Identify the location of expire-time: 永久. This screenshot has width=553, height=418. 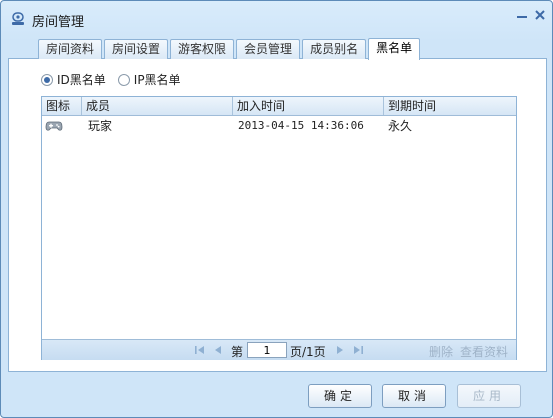
(400, 126).